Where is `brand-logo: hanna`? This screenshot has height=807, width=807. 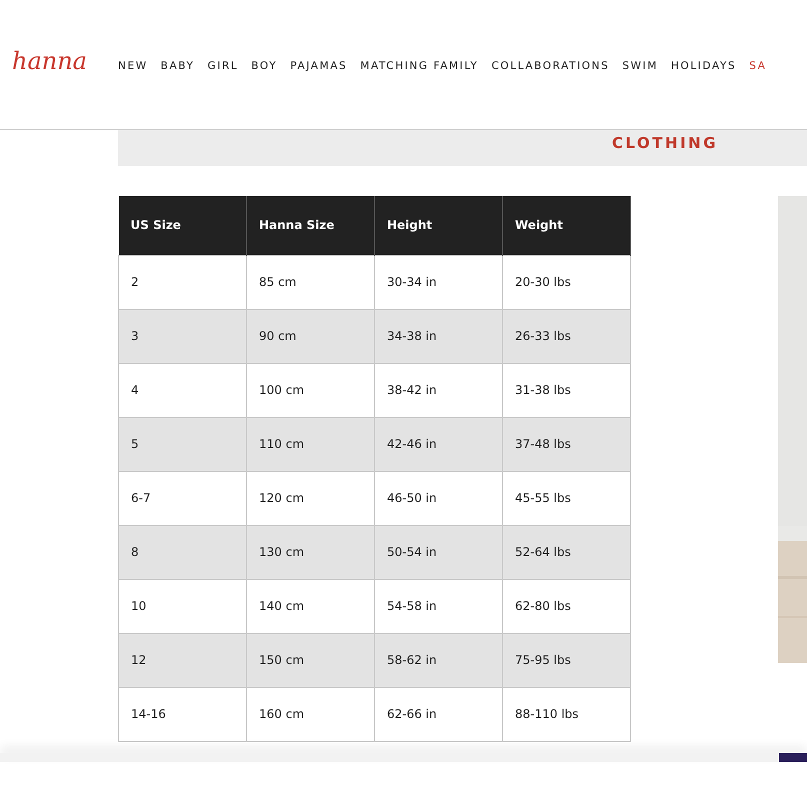
brand-logo: hanna is located at coordinates (62, 60).